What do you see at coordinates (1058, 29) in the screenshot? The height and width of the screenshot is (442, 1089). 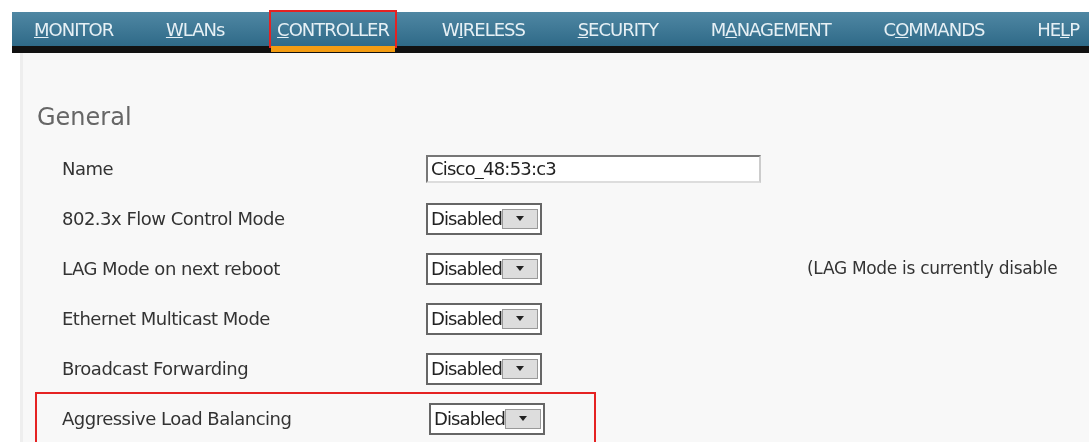 I see `menu-tab: HELP` at bounding box center [1058, 29].